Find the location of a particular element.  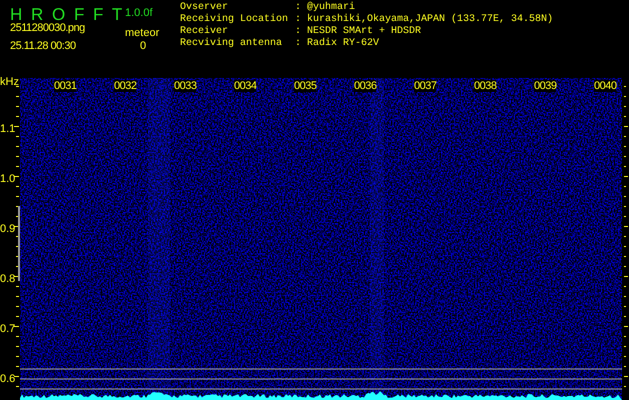

time-label: 0031 is located at coordinates (65, 86).